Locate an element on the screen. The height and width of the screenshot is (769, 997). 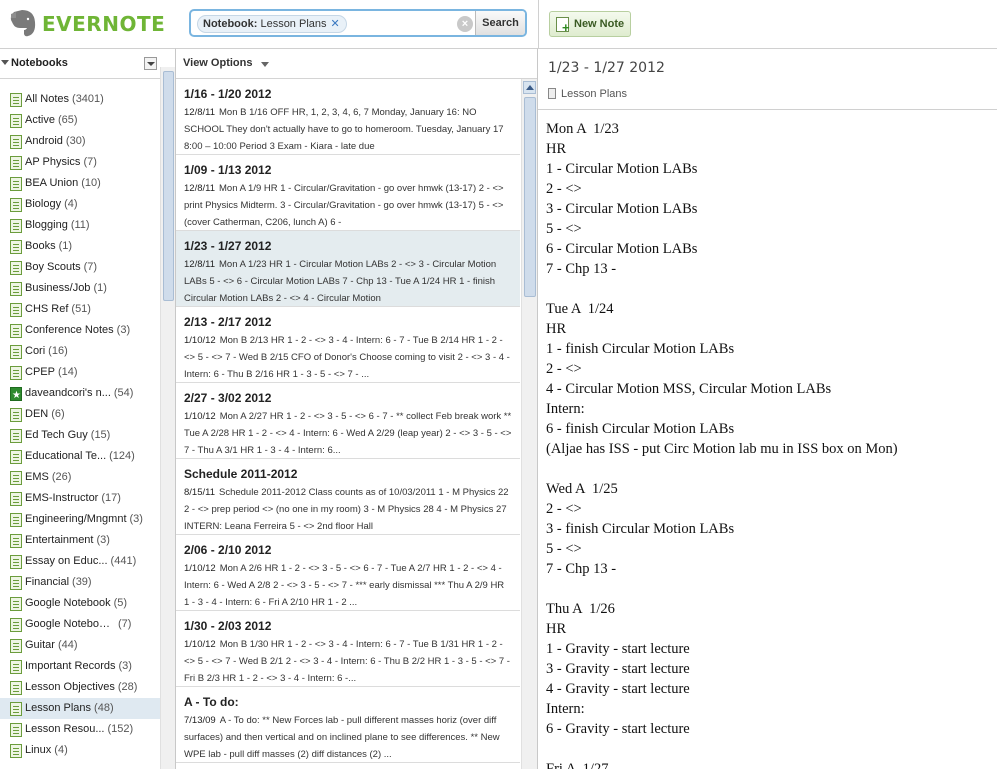
sidebar-item-notebook: Active (65) is located at coordinates (80, 120).